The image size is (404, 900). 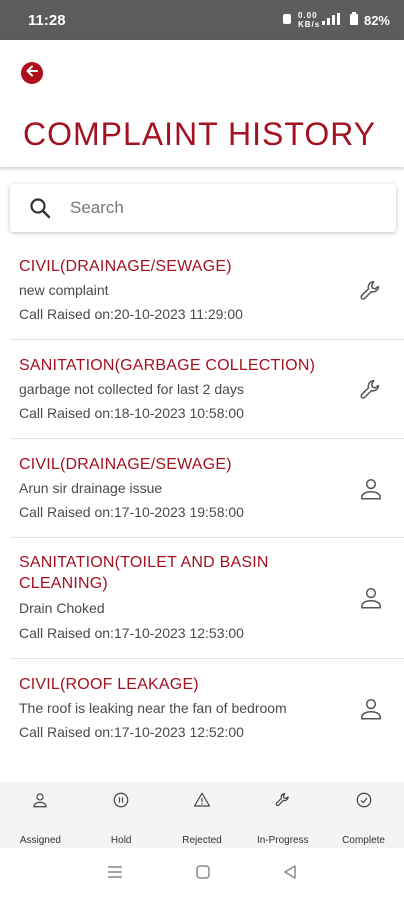 What do you see at coordinates (287, 20) in the screenshot?
I see `notification-icon` at bounding box center [287, 20].